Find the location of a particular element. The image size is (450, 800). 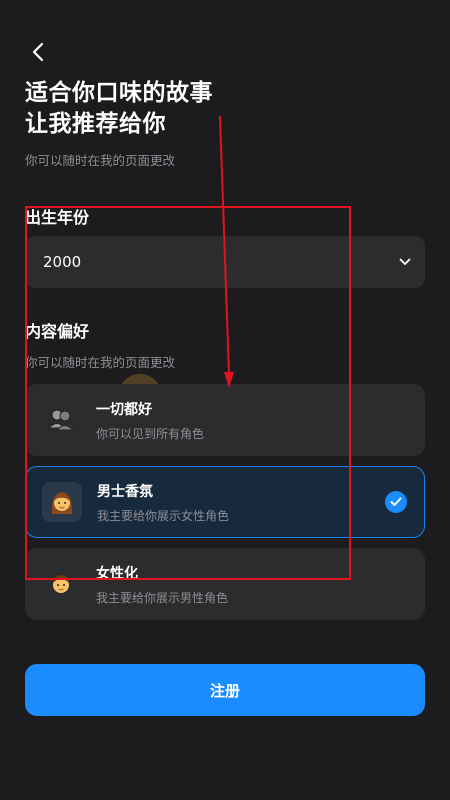

birth-year-select: 2000 is located at coordinates (225, 262).